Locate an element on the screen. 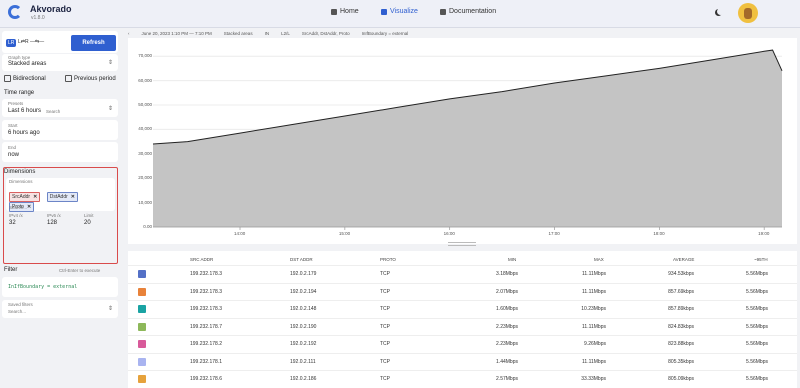 The image size is (800, 388). chart-resize-handle is located at coordinates (462, 244).